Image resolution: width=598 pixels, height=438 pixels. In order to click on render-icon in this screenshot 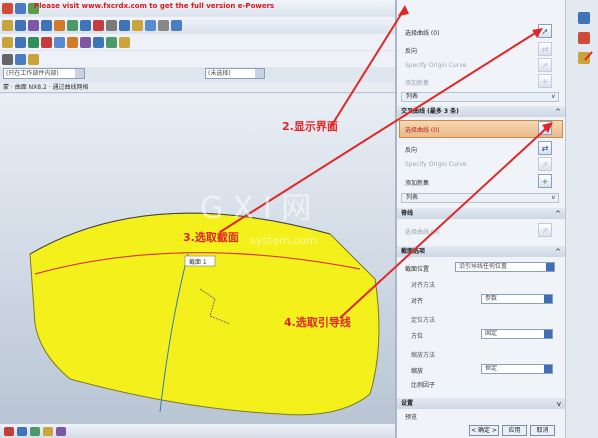, I will do `click(163, 25)`.